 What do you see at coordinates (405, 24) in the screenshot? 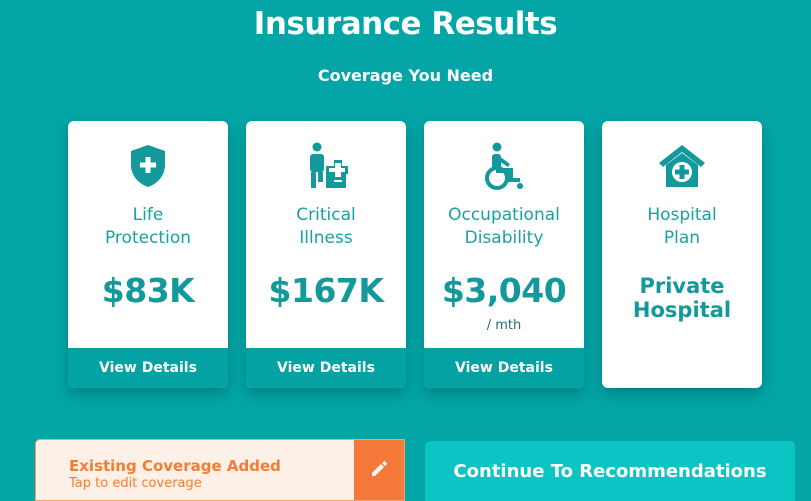
I see `page-title: Insurance Results` at bounding box center [405, 24].